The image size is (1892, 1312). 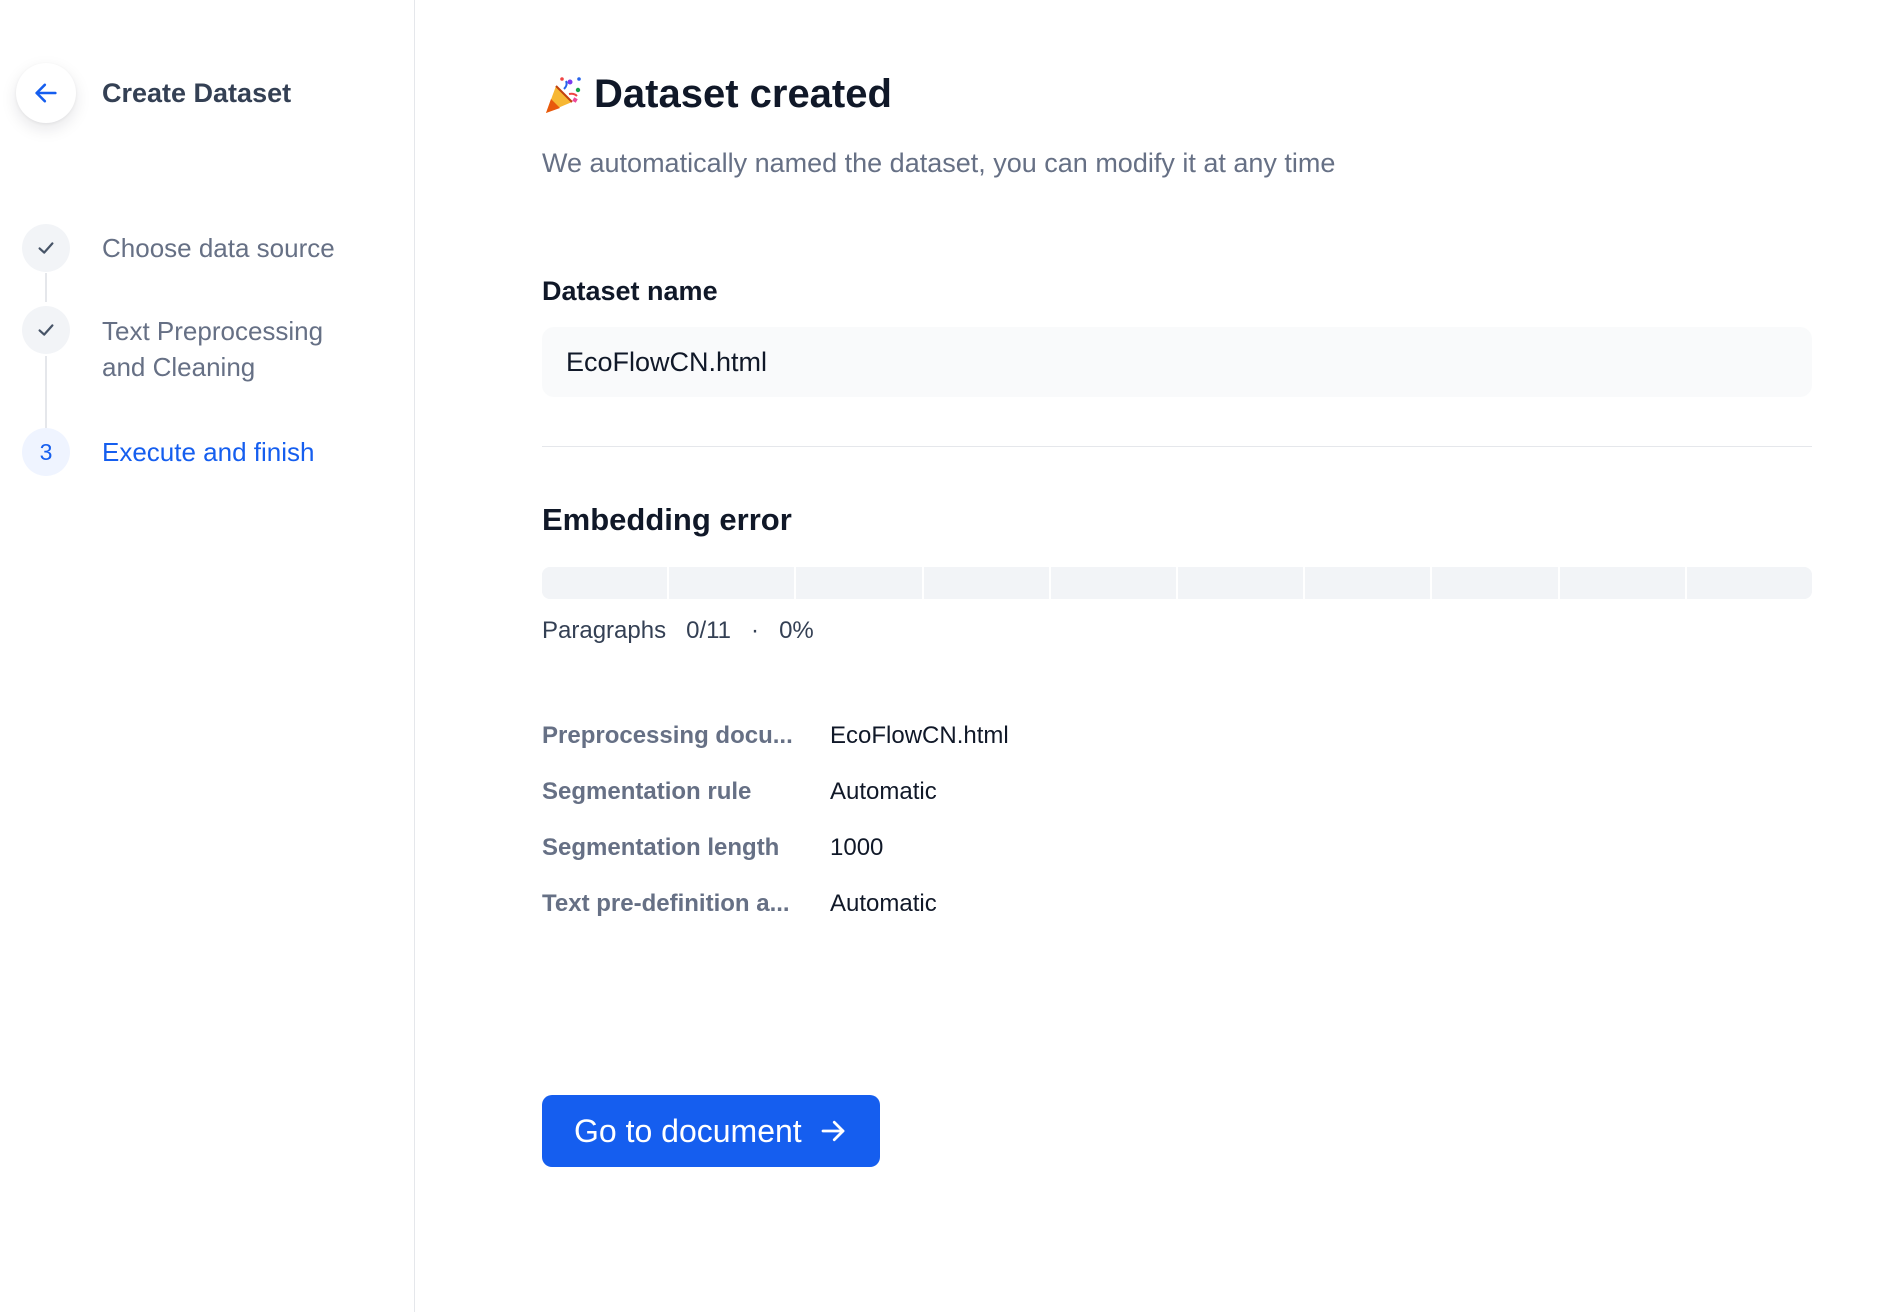 I want to click on dataset-name-input, so click(x=1177, y=362).